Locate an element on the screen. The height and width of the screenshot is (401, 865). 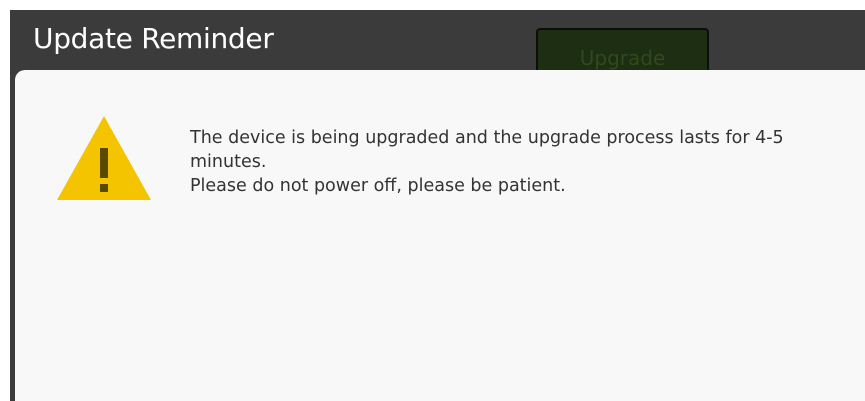
warning-triangle-icon is located at coordinates (104, 158).